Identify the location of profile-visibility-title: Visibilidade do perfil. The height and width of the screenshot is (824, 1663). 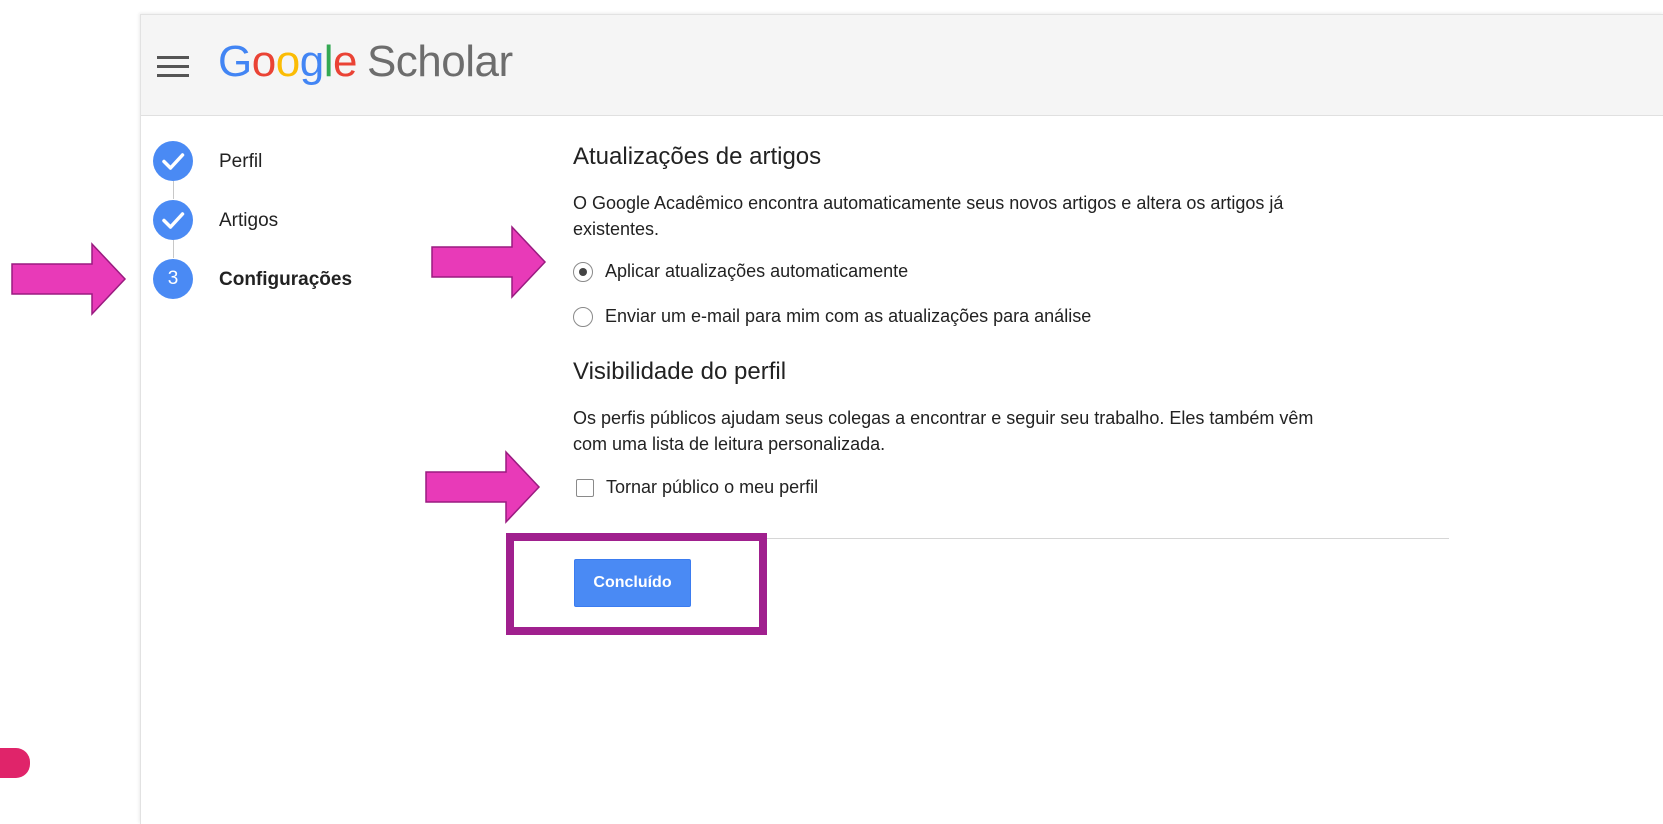
(680, 371).